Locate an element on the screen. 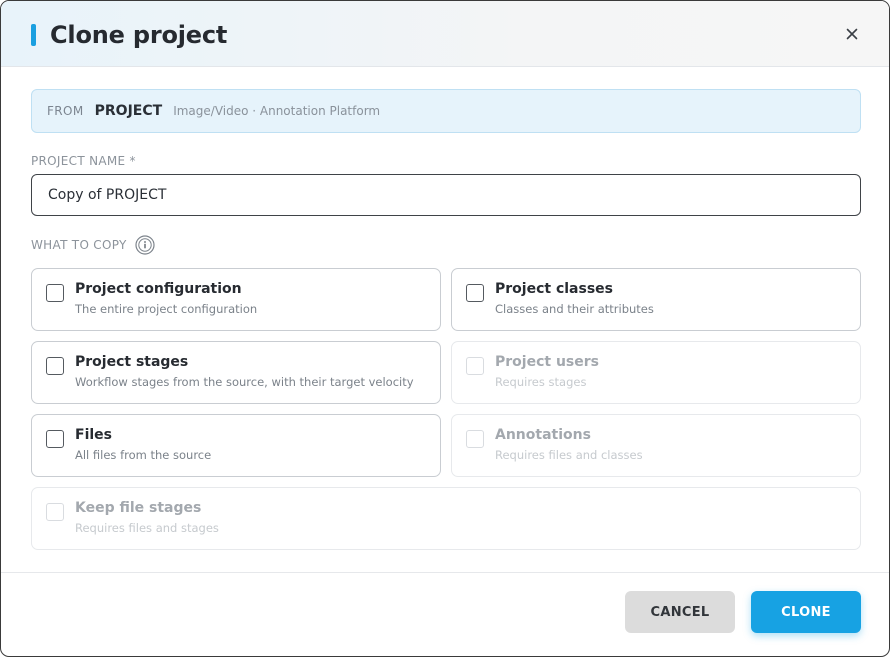  option-description: Requires files and stages is located at coordinates (147, 528).